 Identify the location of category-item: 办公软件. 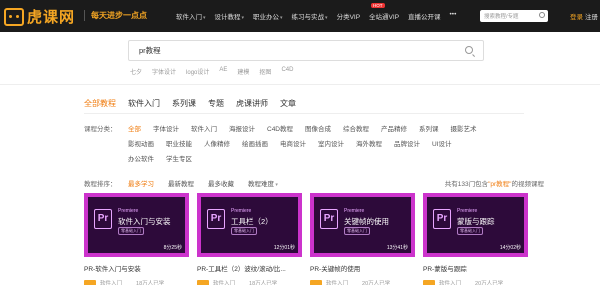
(141, 158).